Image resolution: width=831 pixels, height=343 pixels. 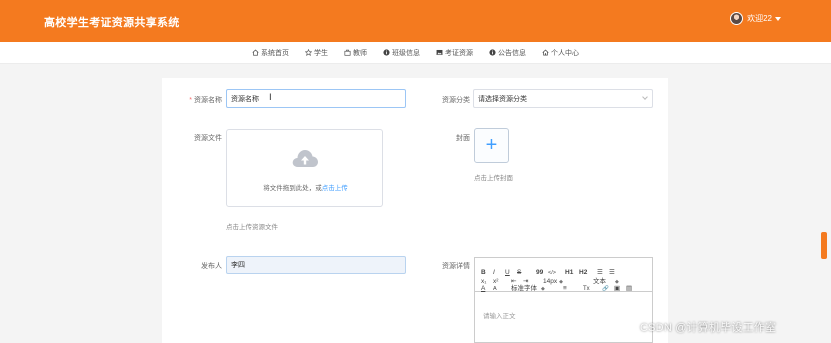 I want to click on plus-icon: +, so click(x=491, y=145).